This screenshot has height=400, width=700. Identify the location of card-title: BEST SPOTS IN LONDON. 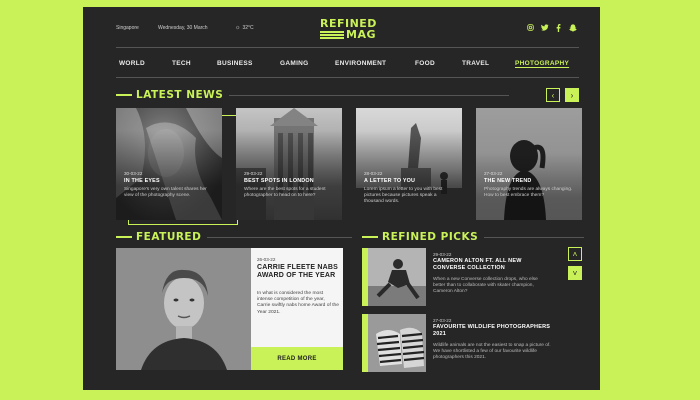
(279, 181).